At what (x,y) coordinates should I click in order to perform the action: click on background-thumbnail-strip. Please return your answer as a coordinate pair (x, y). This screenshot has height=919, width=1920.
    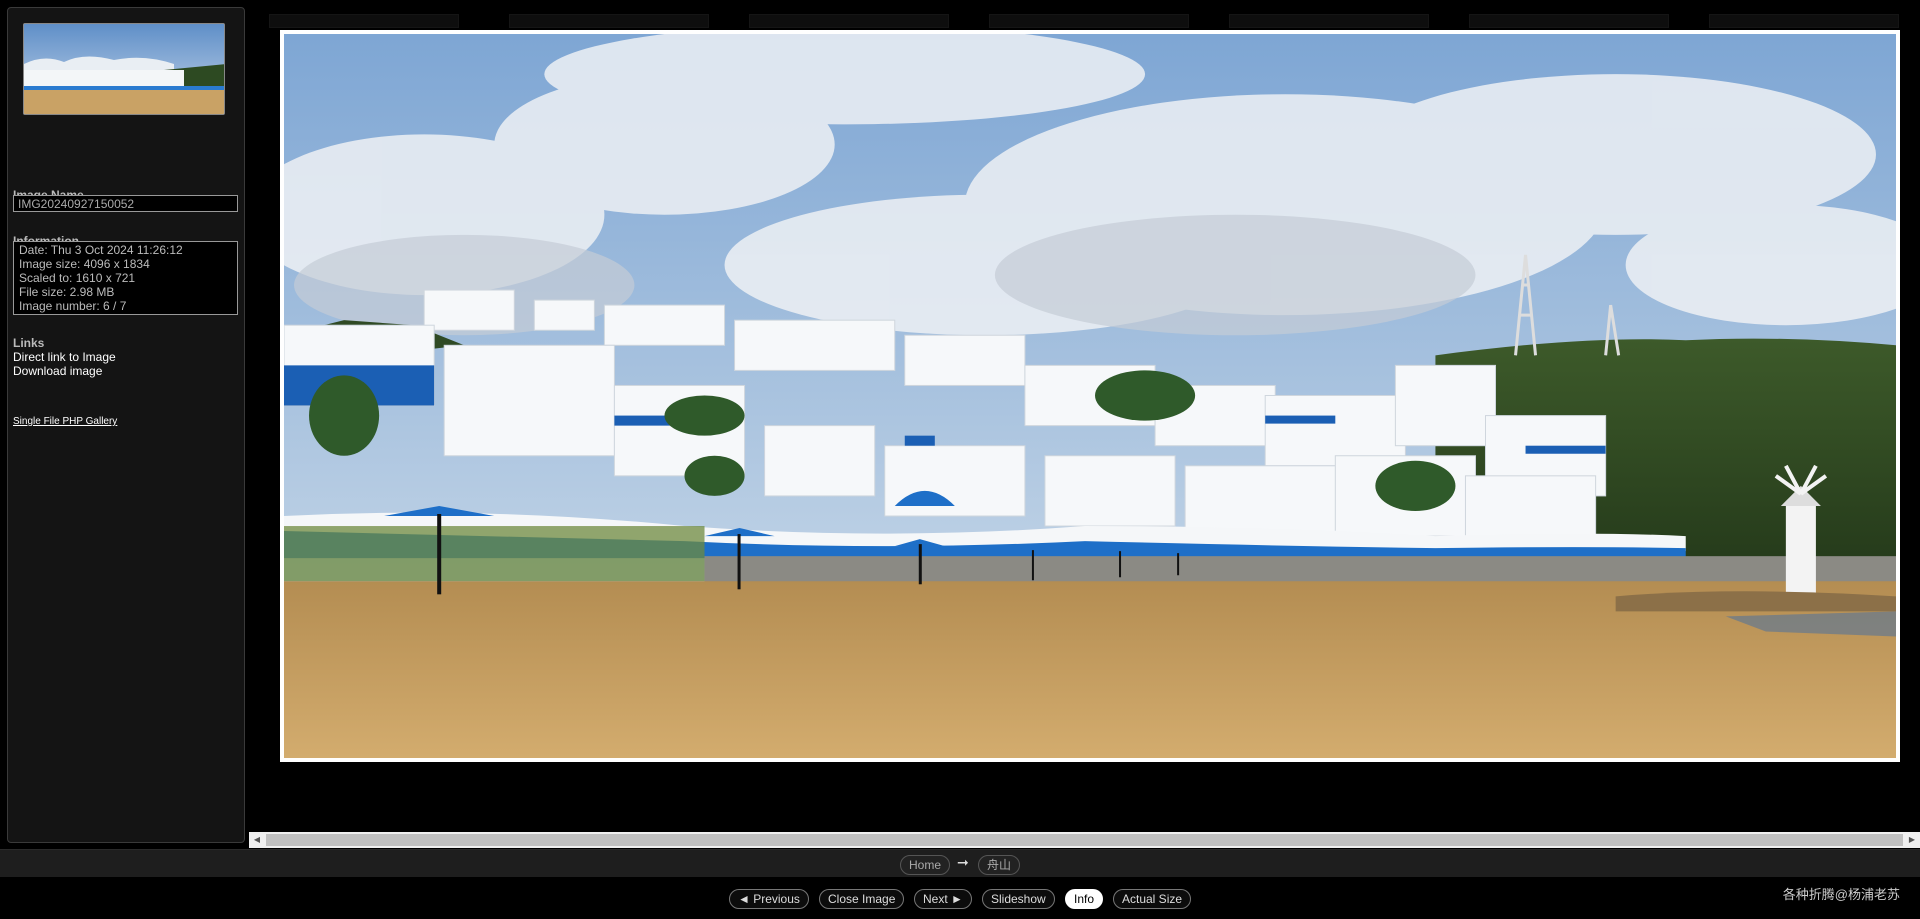
    Looking at the image, I should click on (1084, 21).